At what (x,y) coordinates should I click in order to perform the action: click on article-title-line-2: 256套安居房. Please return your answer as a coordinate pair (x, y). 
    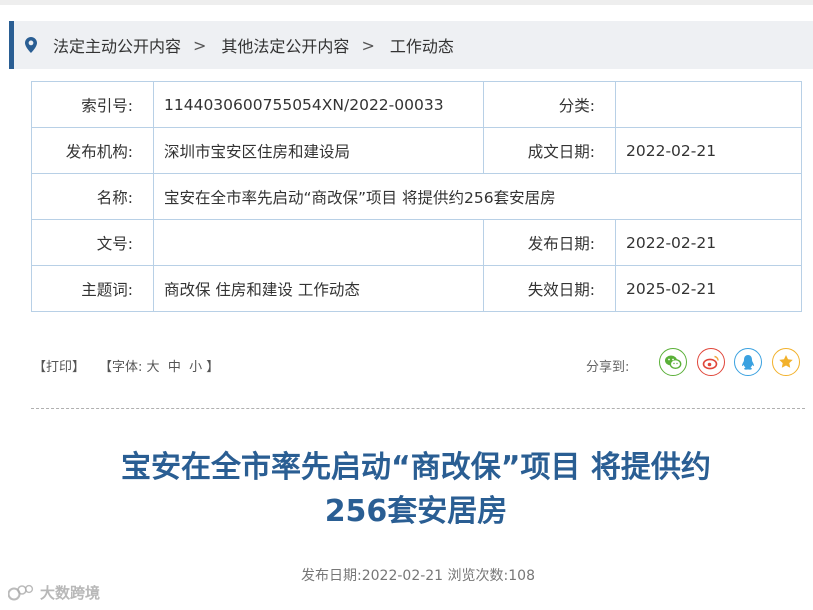
    Looking at the image, I should click on (416, 511).